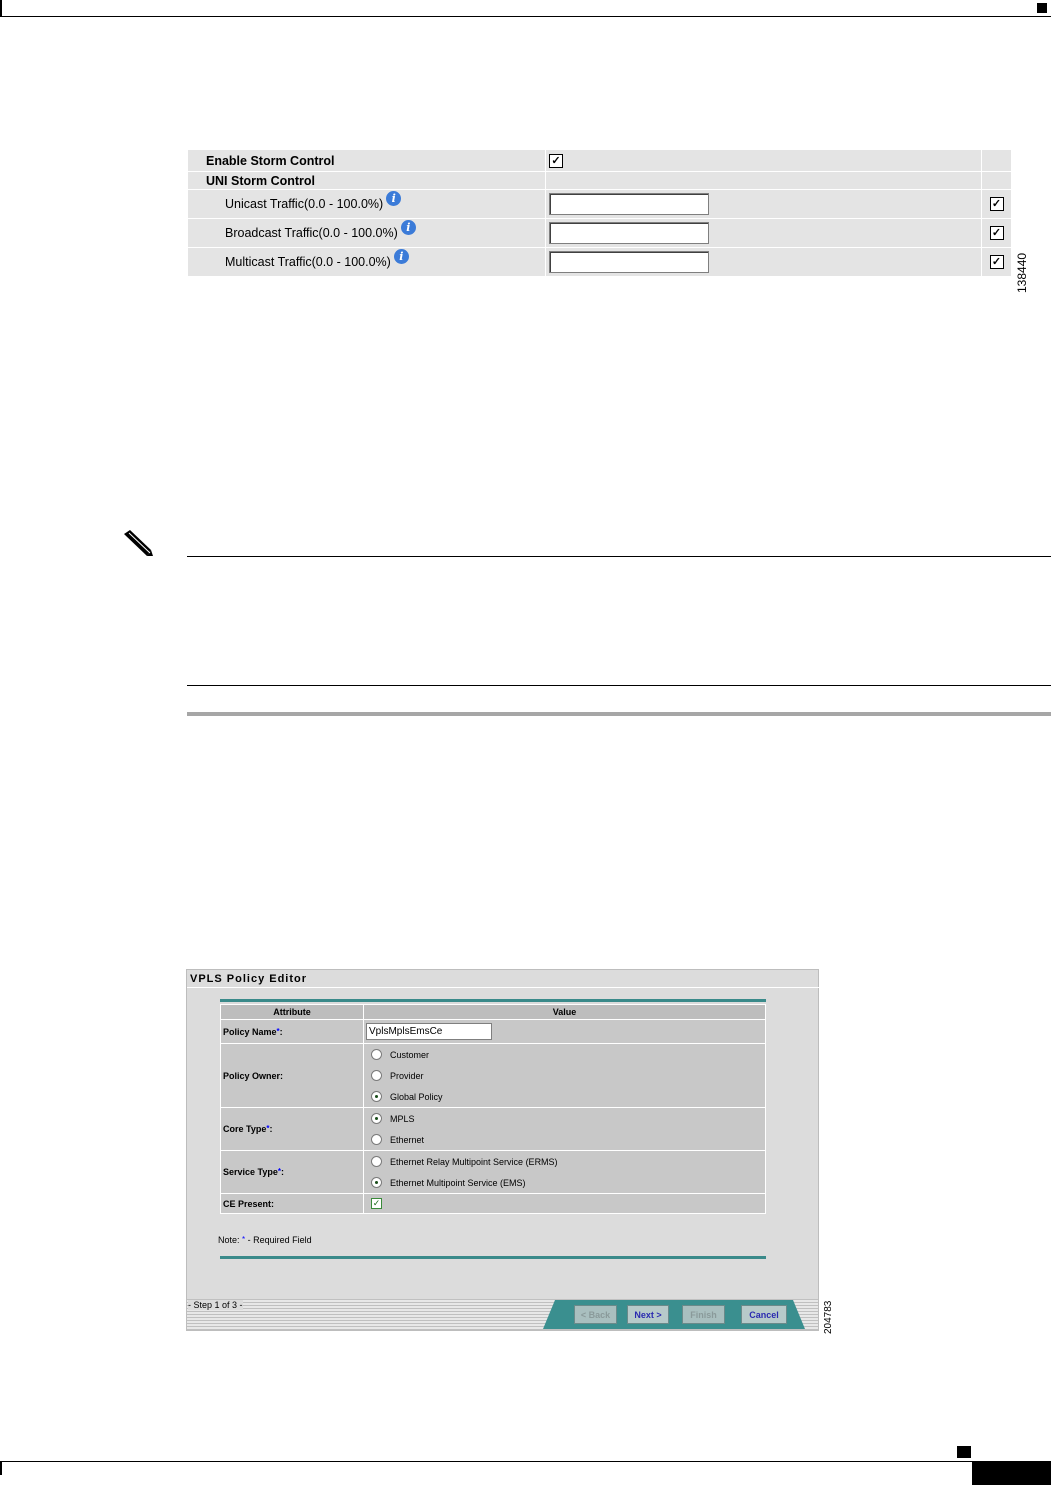 The width and height of the screenshot is (1051, 1485). Describe the element at coordinates (996, 233) in the screenshot. I see `broadcast-override-checkbox: ✓` at that location.